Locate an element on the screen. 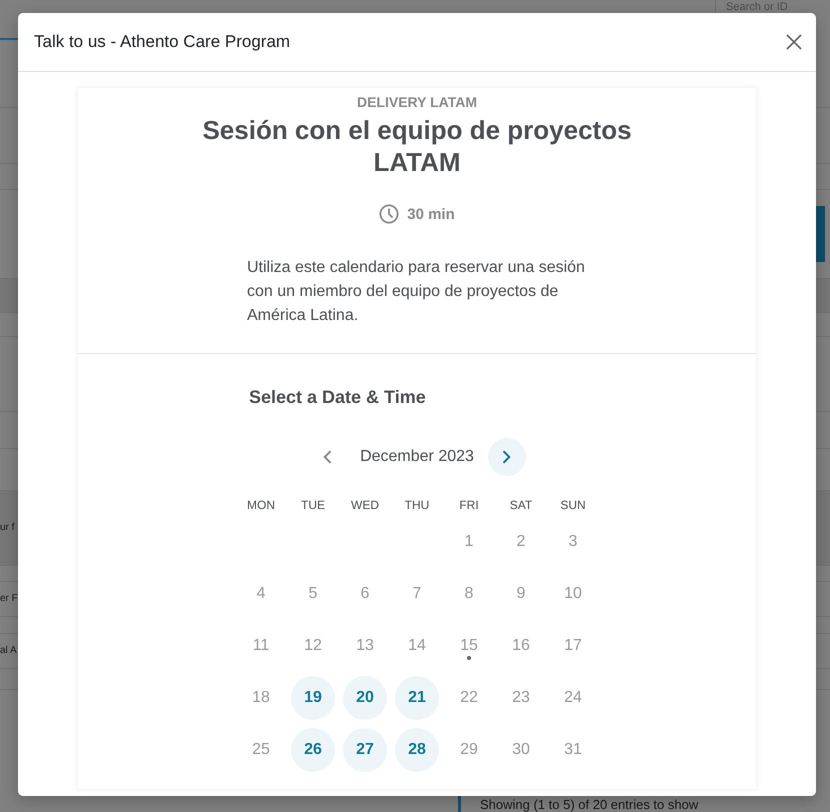 The width and height of the screenshot is (830, 812). calendar-day: 24 is located at coordinates (573, 698).